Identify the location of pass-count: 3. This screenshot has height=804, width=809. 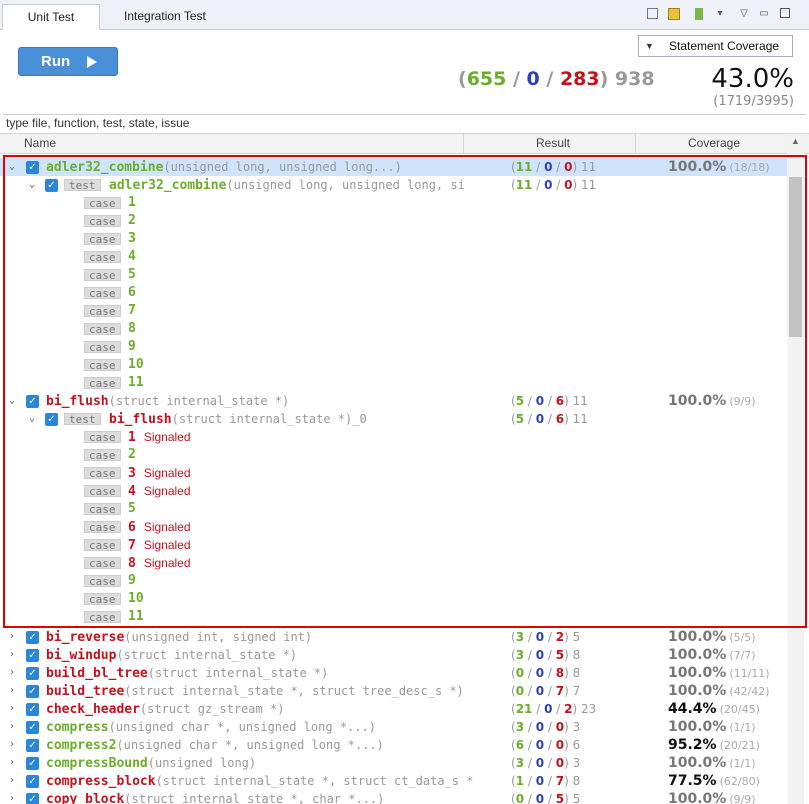
(520, 637).